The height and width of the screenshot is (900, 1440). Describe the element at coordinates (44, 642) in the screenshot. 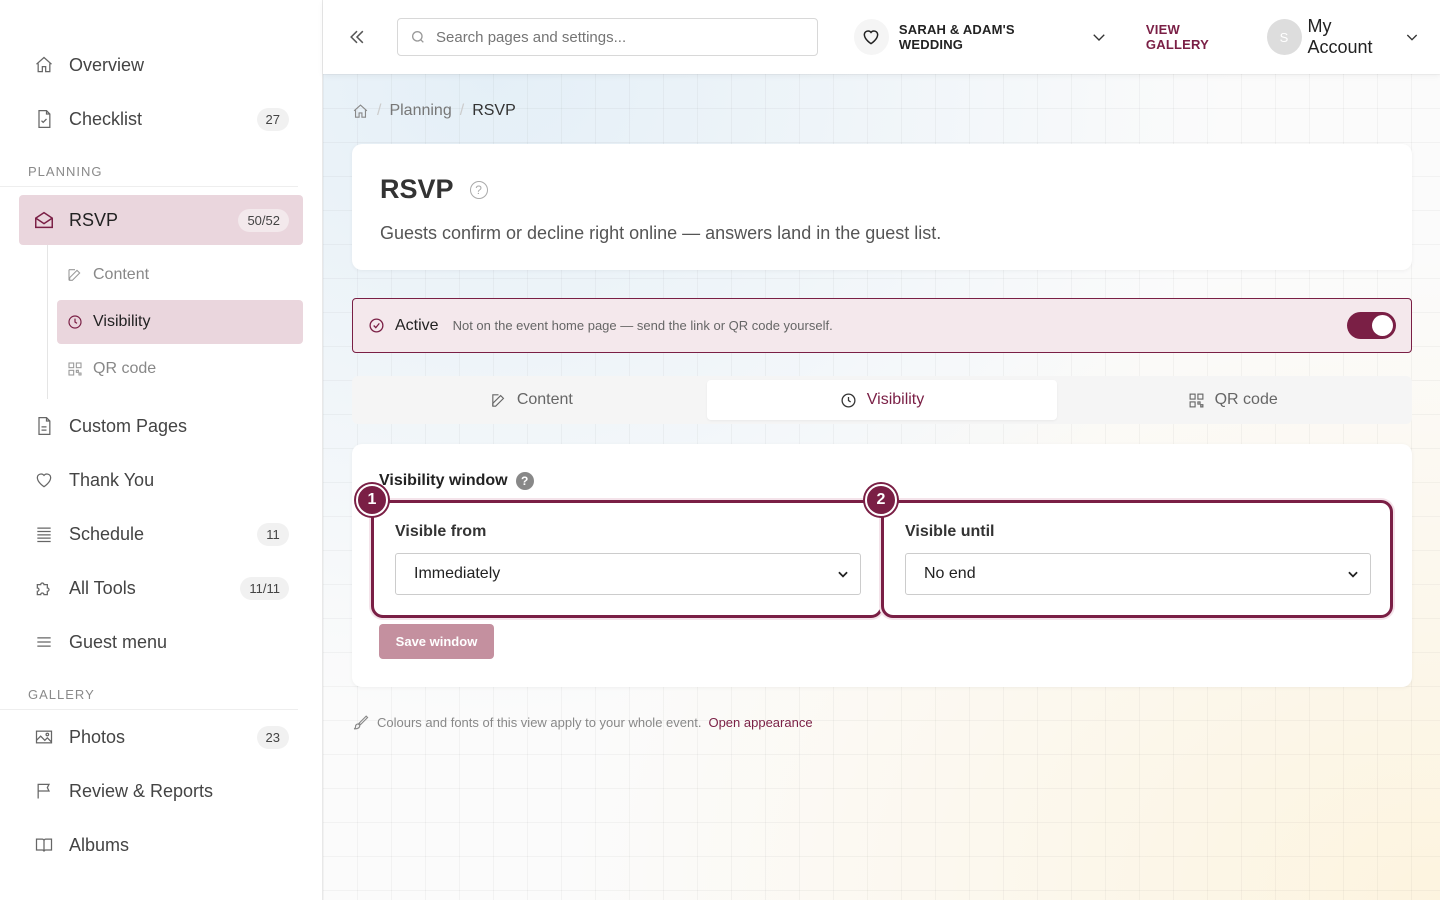

I see `menu-icon` at that location.